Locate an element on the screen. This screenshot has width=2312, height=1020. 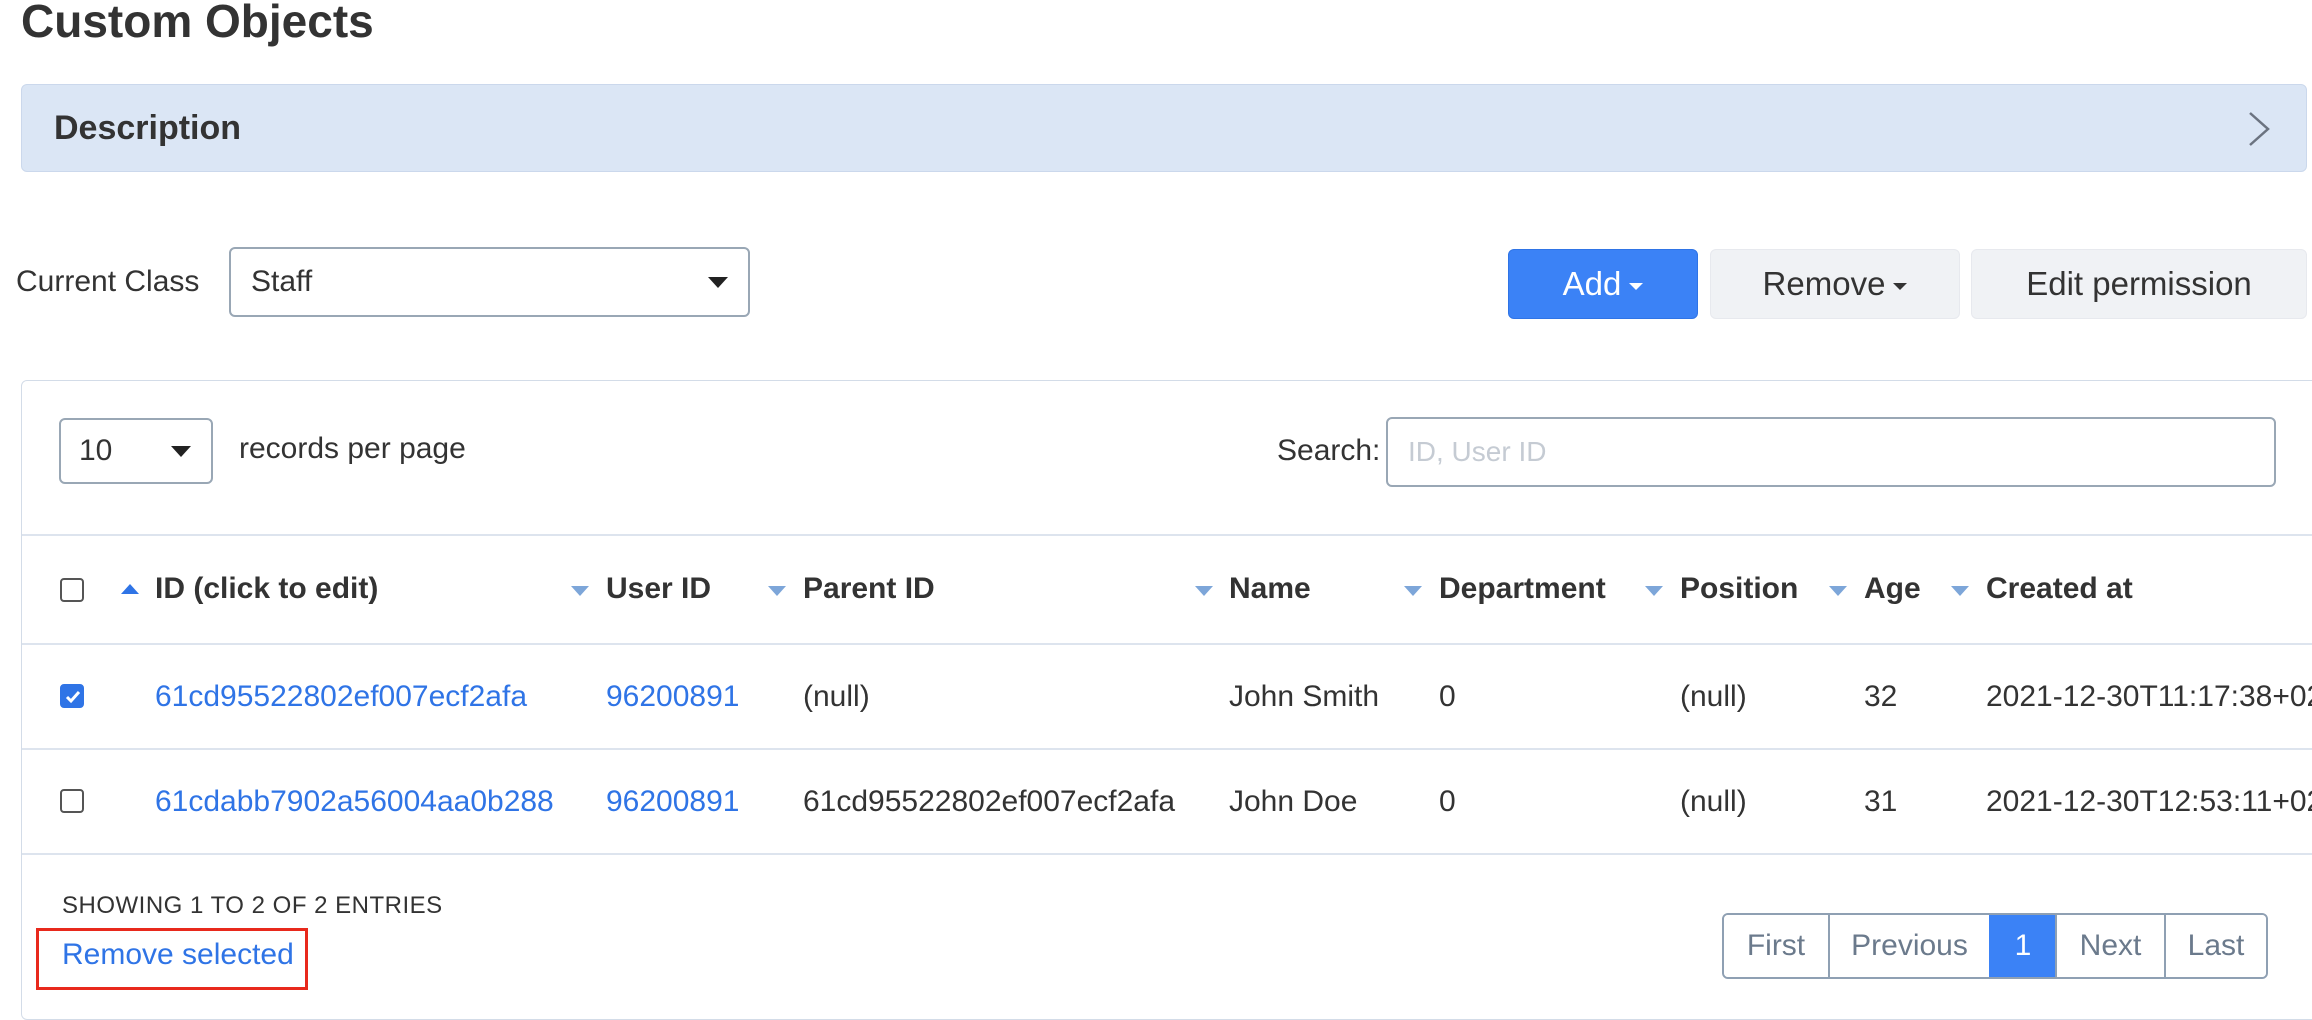
column-header-age: Age is located at coordinates (1892, 589).